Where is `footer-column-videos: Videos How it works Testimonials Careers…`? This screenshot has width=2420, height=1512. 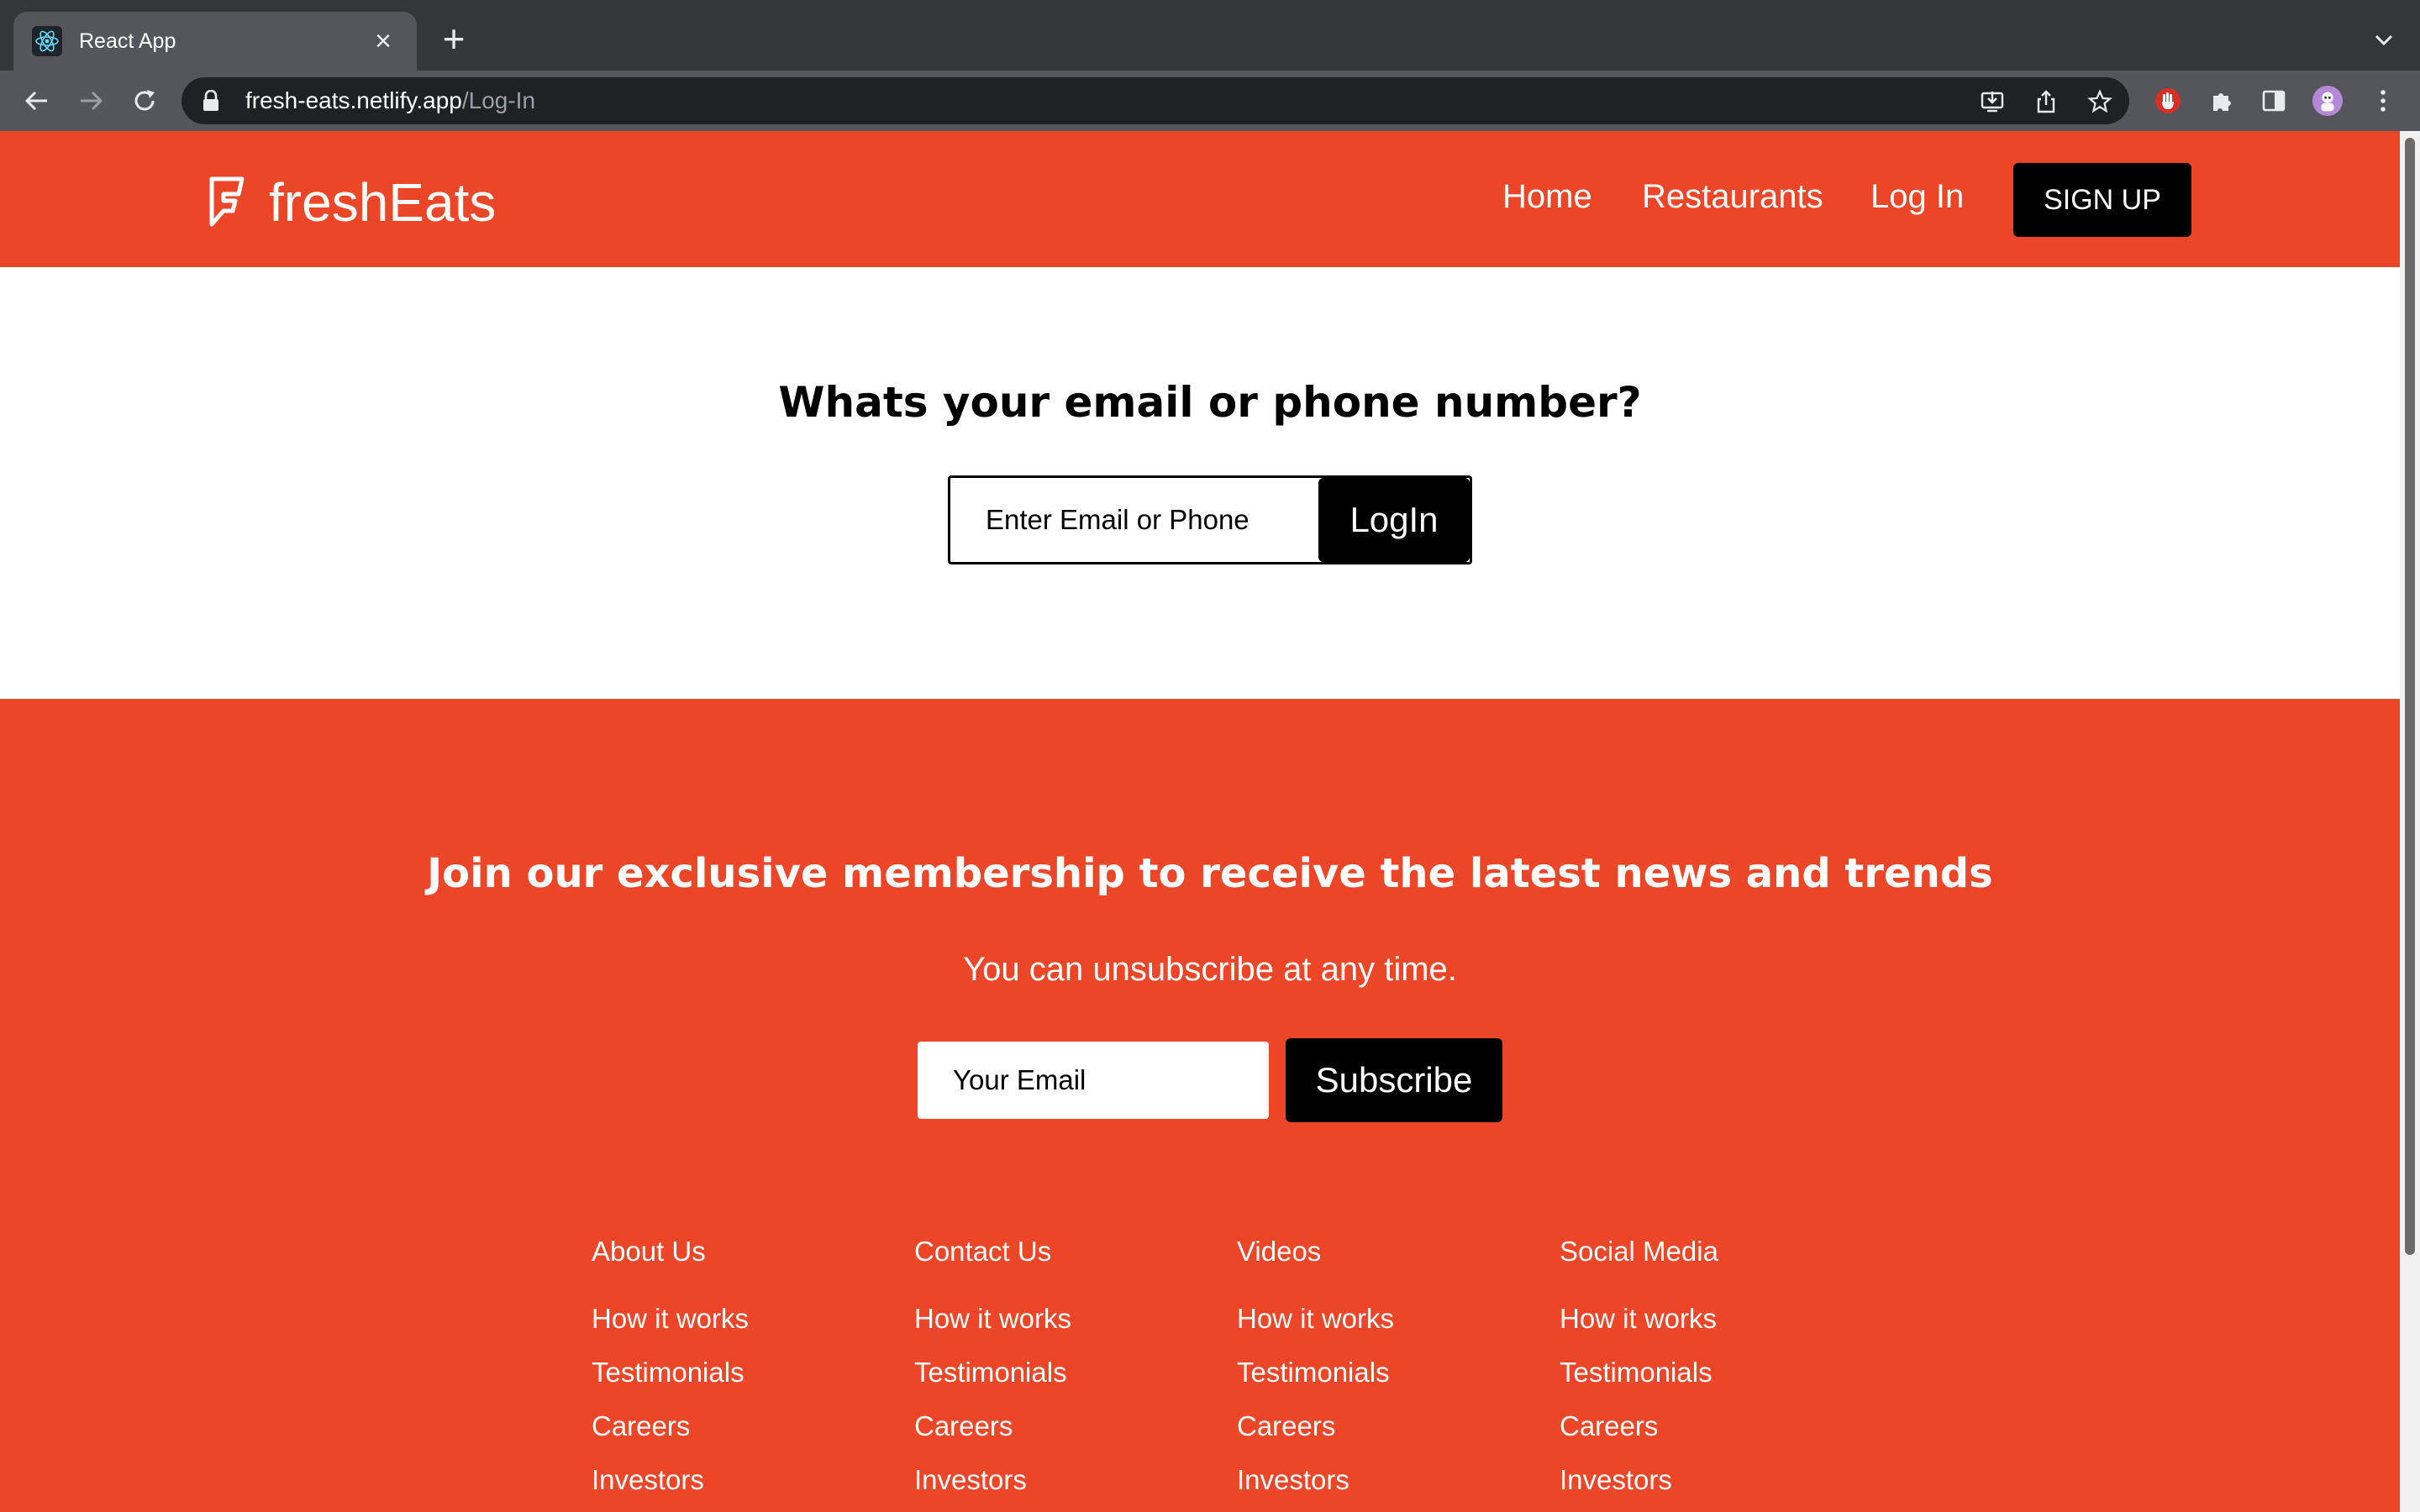
footer-column-videos: Videos How it works Testimonials Careers… is located at coordinates (1388, 1372).